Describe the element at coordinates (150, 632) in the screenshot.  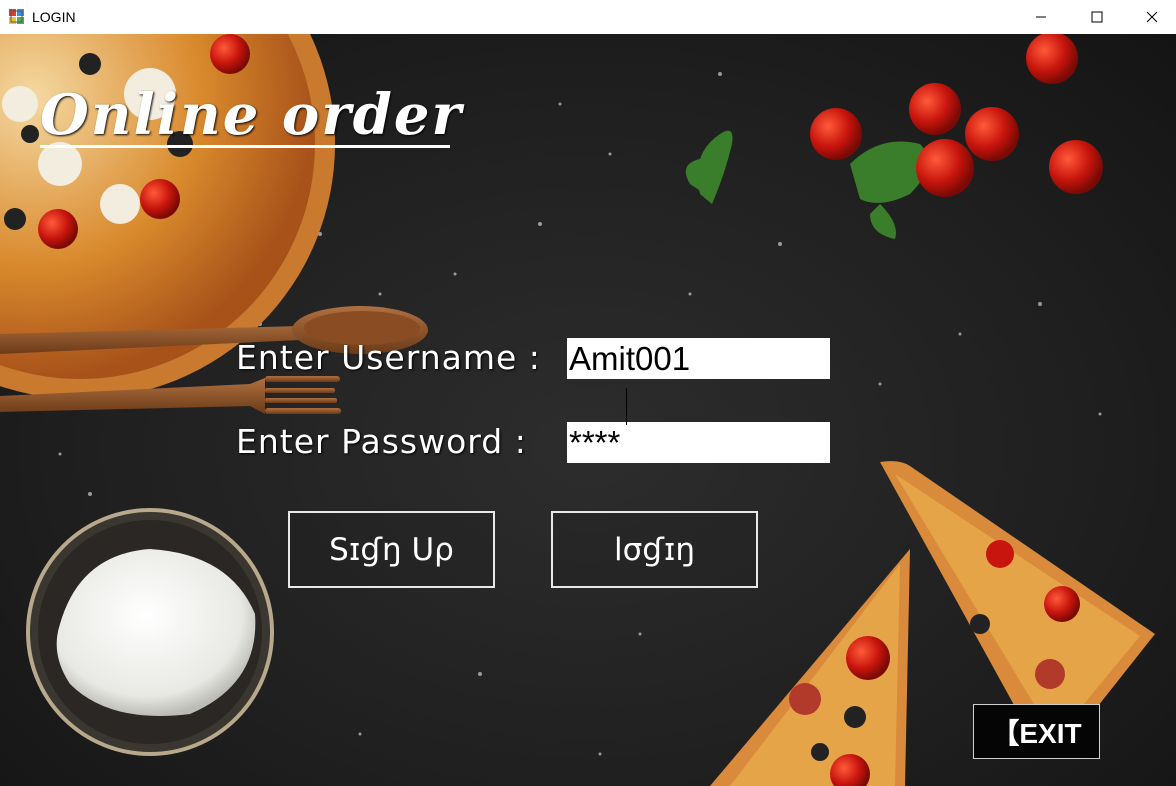
I see `flour-bowl` at that location.